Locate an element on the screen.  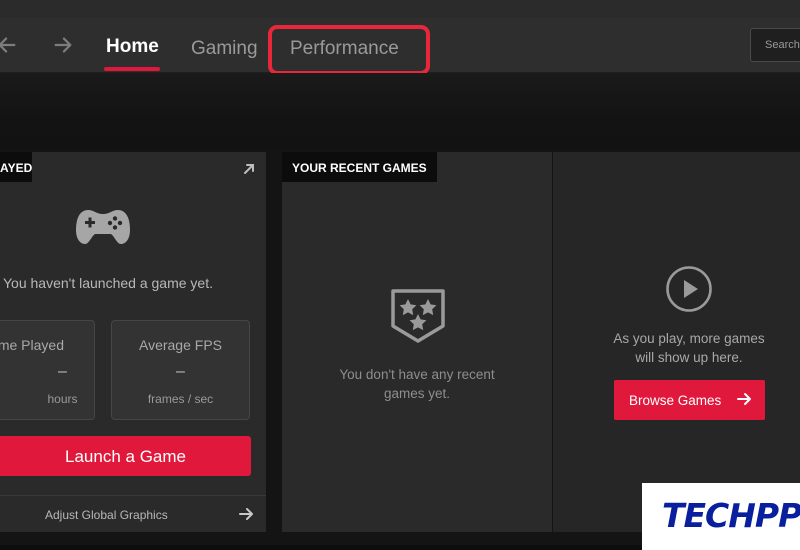
panel-tag-played: AYED is located at coordinates (16, 167).